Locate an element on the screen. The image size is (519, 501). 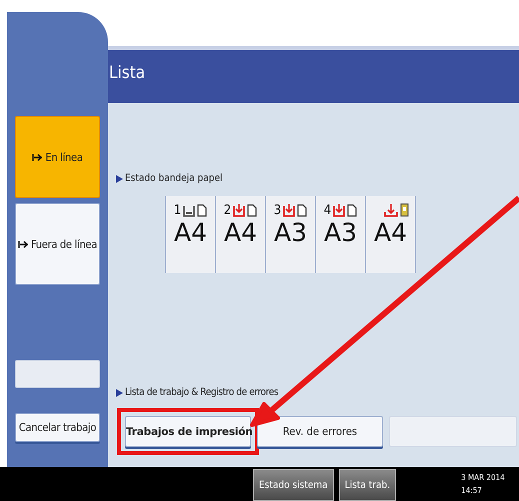
job-list-button: Trabajos de impresión is located at coordinates (188, 431).